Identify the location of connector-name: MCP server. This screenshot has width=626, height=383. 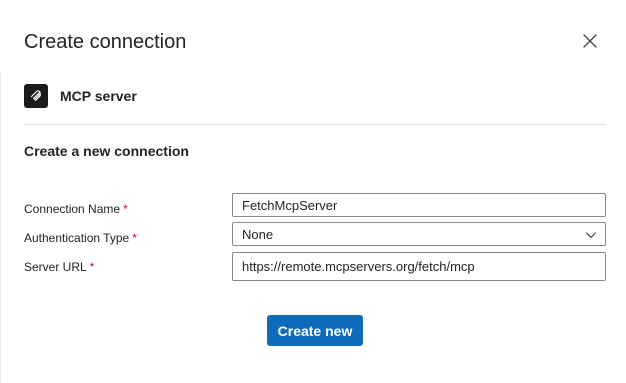
(98, 96).